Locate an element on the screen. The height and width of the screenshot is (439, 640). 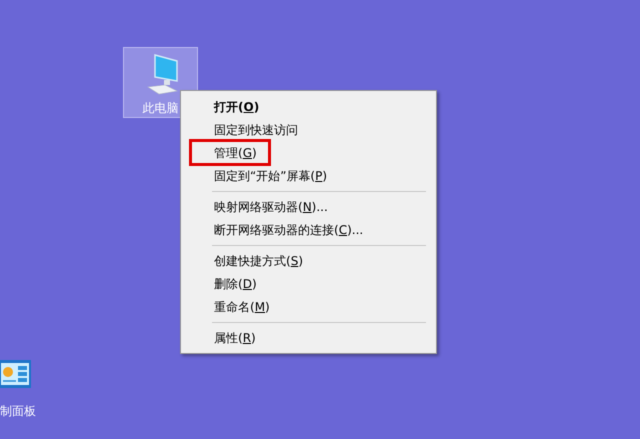
computer-icon is located at coordinates (163, 74).